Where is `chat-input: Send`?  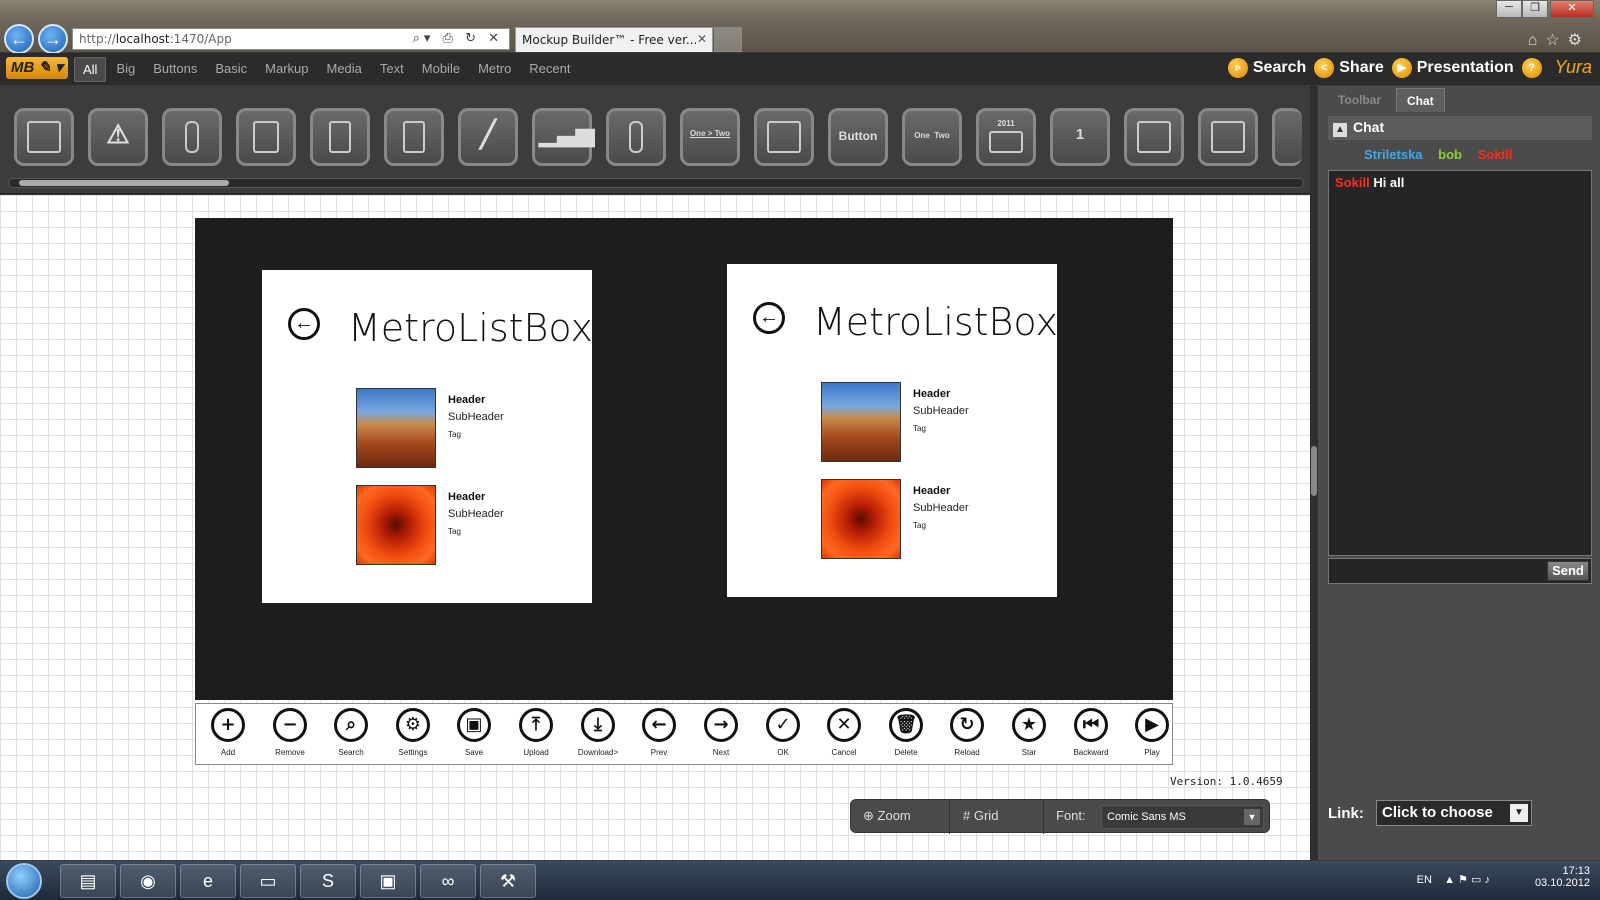
chat-input: Send is located at coordinates (1460, 571).